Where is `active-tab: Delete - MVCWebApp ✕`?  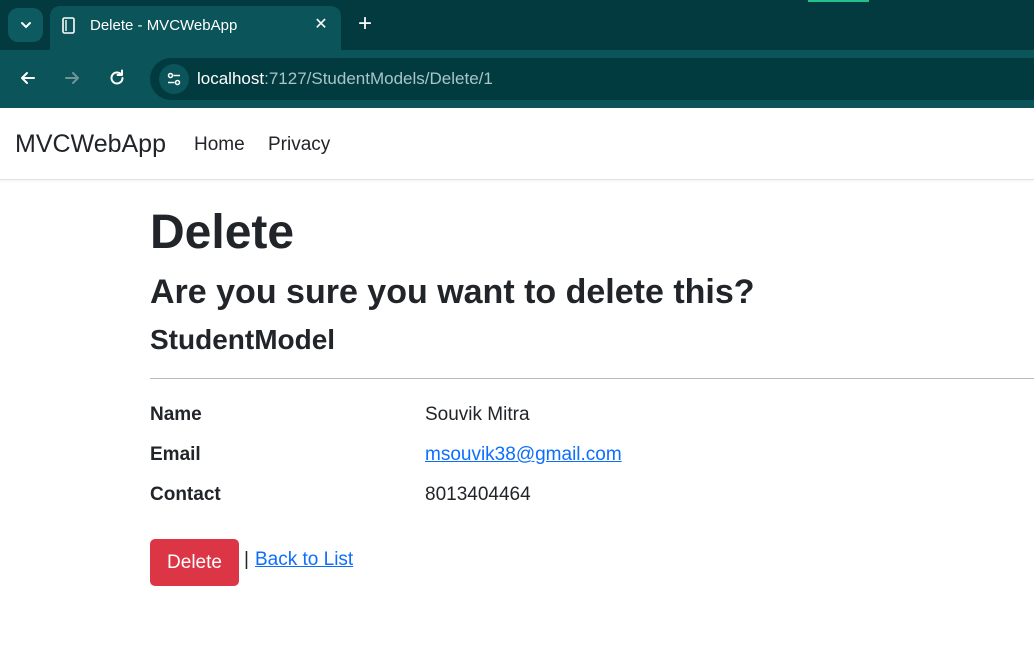 active-tab: Delete - MVCWebApp ✕ is located at coordinates (195, 28).